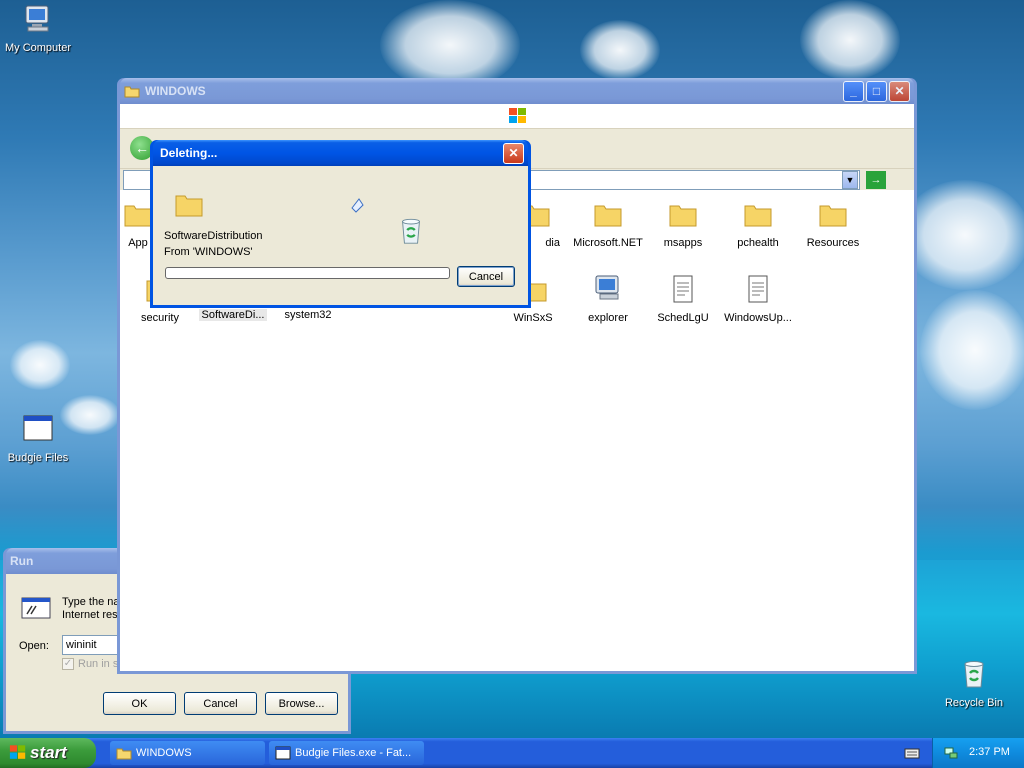  What do you see at coordinates (164, 753) in the screenshot?
I see `taskbar-item-label: WINDOWS` at bounding box center [164, 753].